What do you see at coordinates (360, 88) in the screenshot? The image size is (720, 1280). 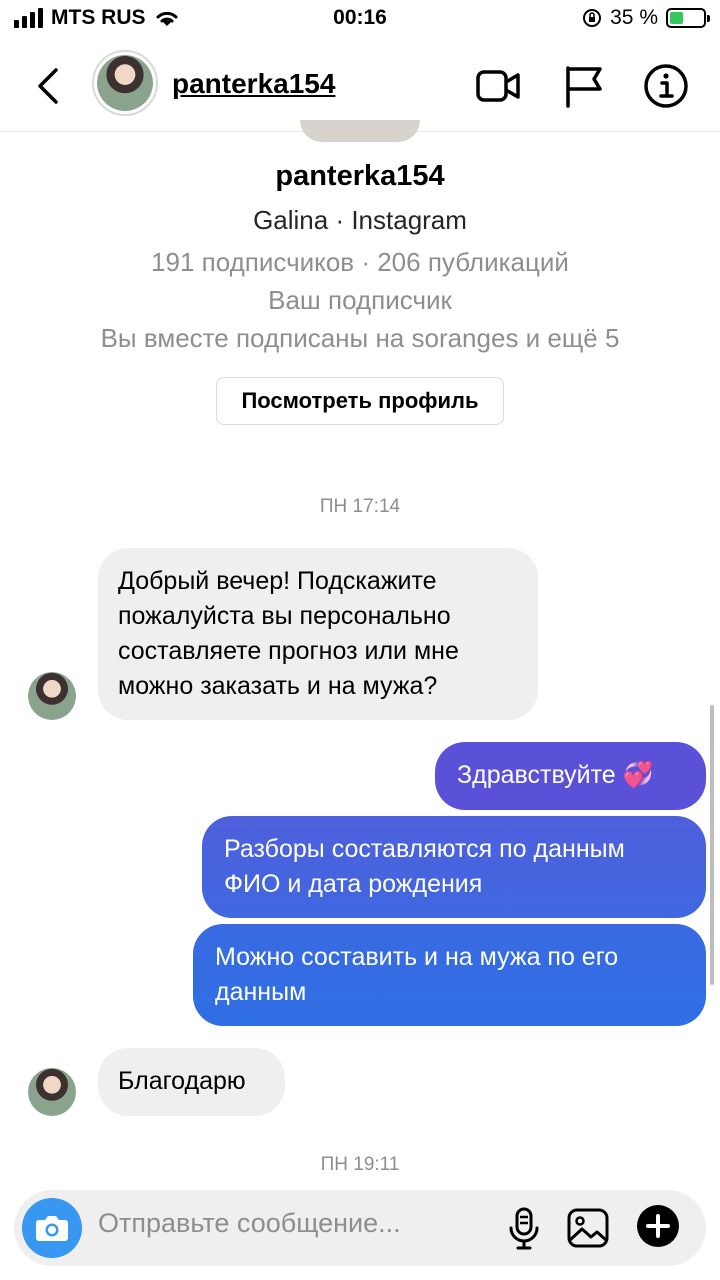 I see `chat-header: panterka154` at bounding box center [360, 88].